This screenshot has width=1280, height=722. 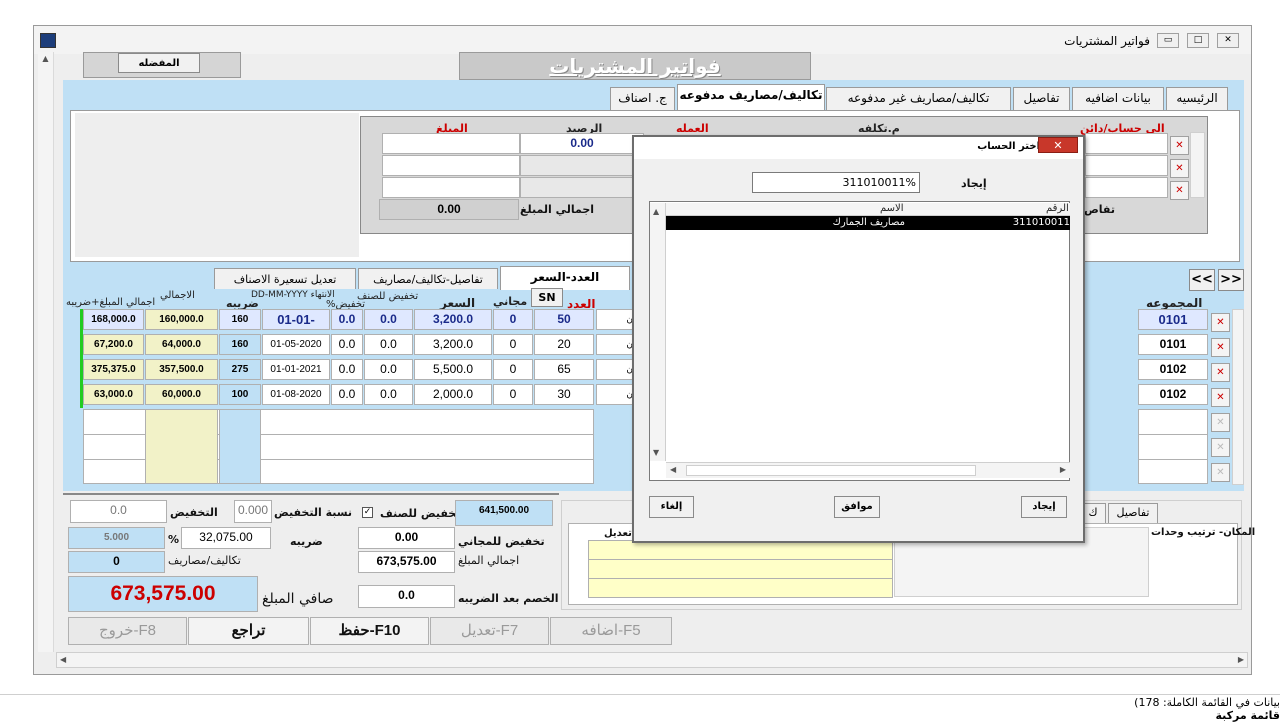 What do you see at coordinates (313, 512) in the screenshot?
I see `discount-rate-label: نسبة التخفيض` at bounding box center [313, 512].